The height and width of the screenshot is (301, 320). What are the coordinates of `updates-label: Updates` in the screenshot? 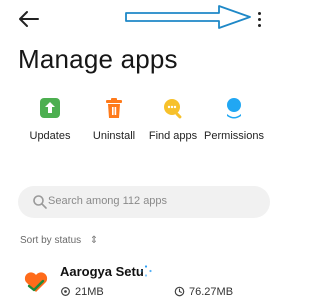 It's located at (50, 136).